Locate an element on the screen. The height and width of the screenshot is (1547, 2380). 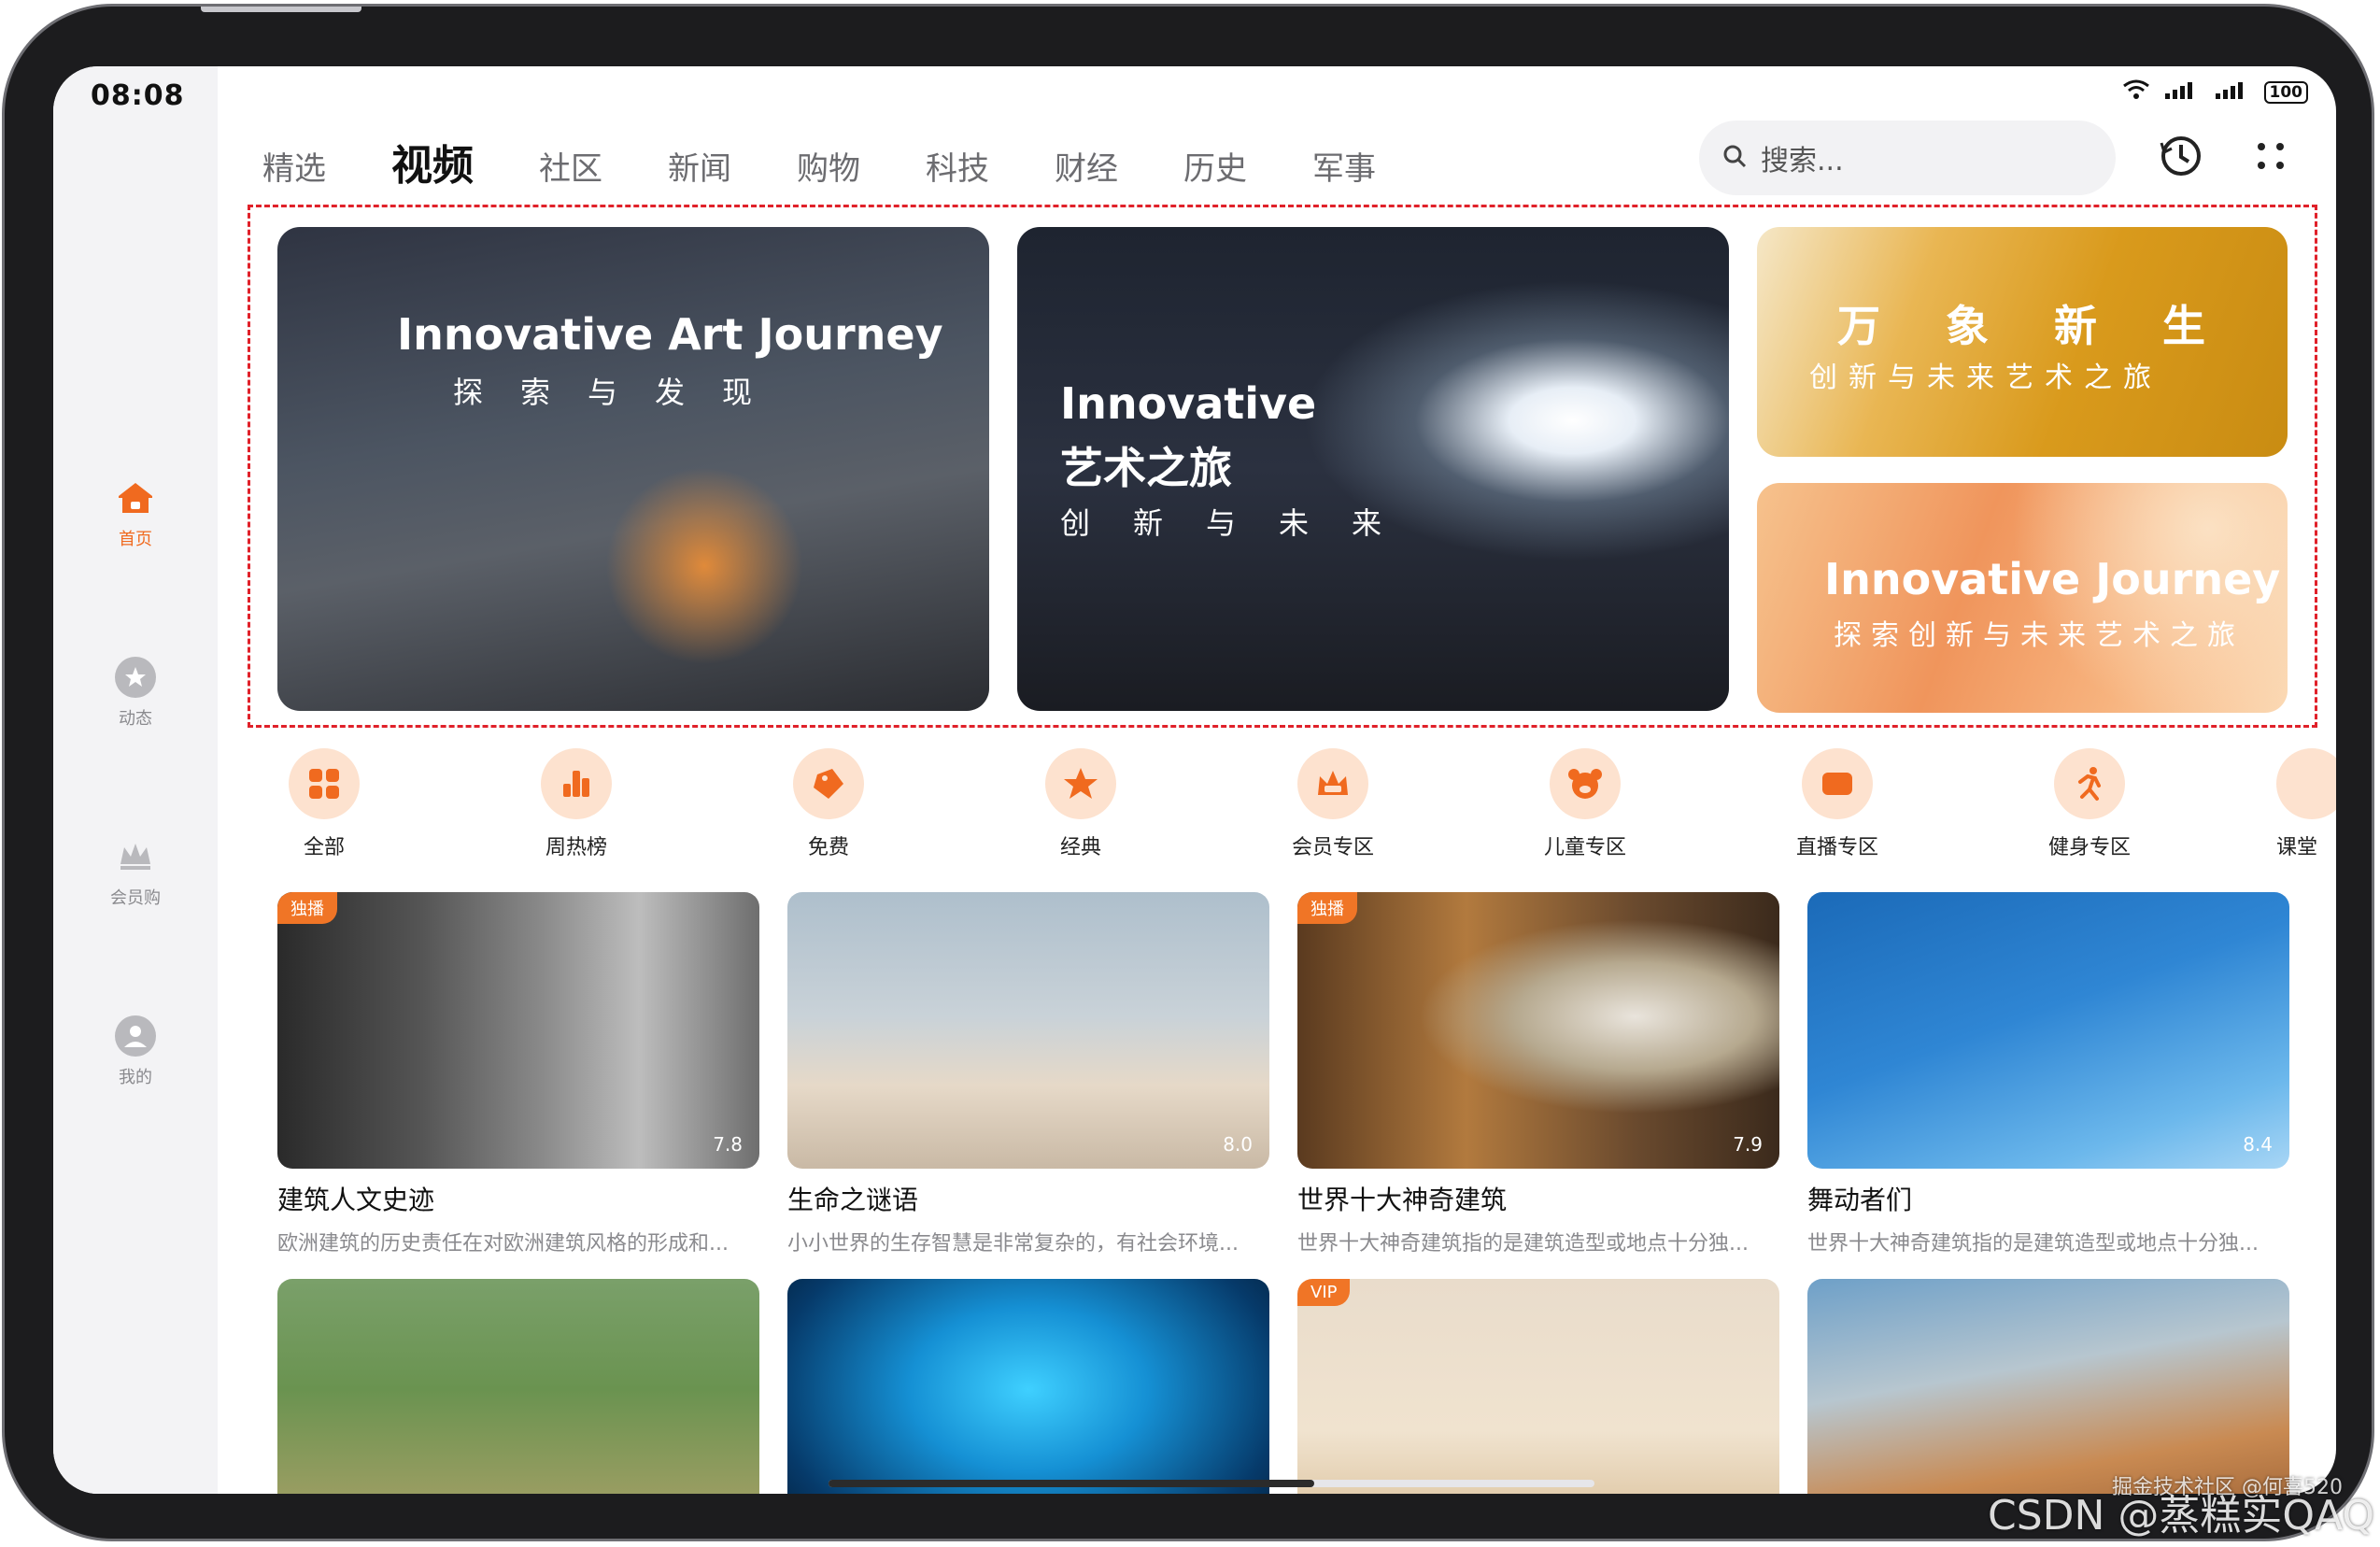
banner-title: Innovative is located at coordinates (1188, 403).